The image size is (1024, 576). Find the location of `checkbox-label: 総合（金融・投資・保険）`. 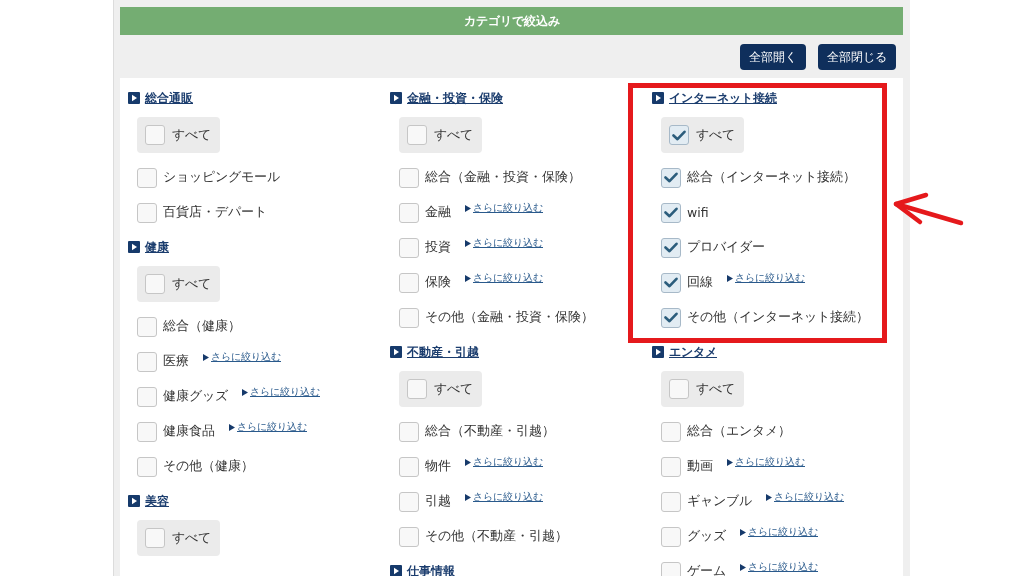

checkbox-label: 総合（金融・投資・保険） is located at coordinates (503, 177).